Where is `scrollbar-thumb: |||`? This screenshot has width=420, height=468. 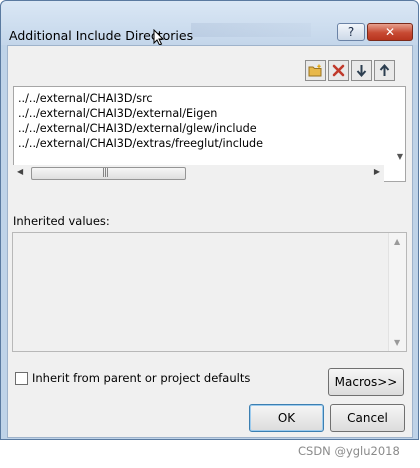
scrollbar-thumb: ||| is located at coordinates (108, 173).